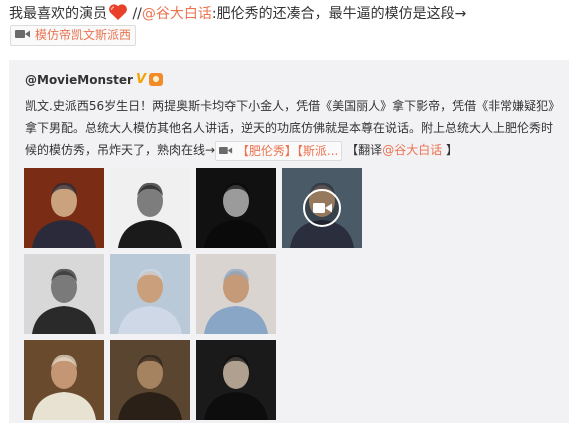 The height and width of the screenshot is (423, 569). What do you see at coordinates (156, 79) in the screenshot?
I see `member-badge-icon` at bounding box center [156, 79].